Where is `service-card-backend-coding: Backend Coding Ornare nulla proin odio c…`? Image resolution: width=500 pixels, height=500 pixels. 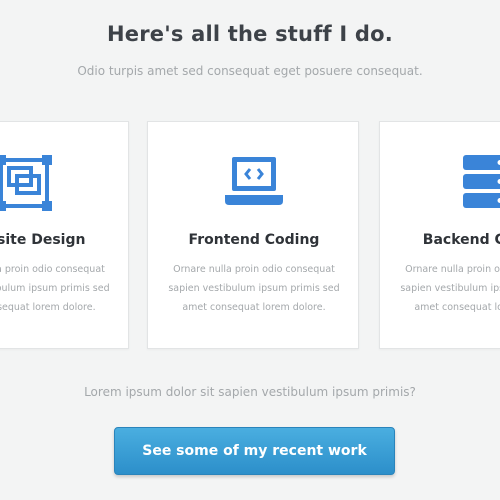 service-card-backend-coding: Backend Coding Ornare nulla proin odio c… is located at coordinates (439, 235).